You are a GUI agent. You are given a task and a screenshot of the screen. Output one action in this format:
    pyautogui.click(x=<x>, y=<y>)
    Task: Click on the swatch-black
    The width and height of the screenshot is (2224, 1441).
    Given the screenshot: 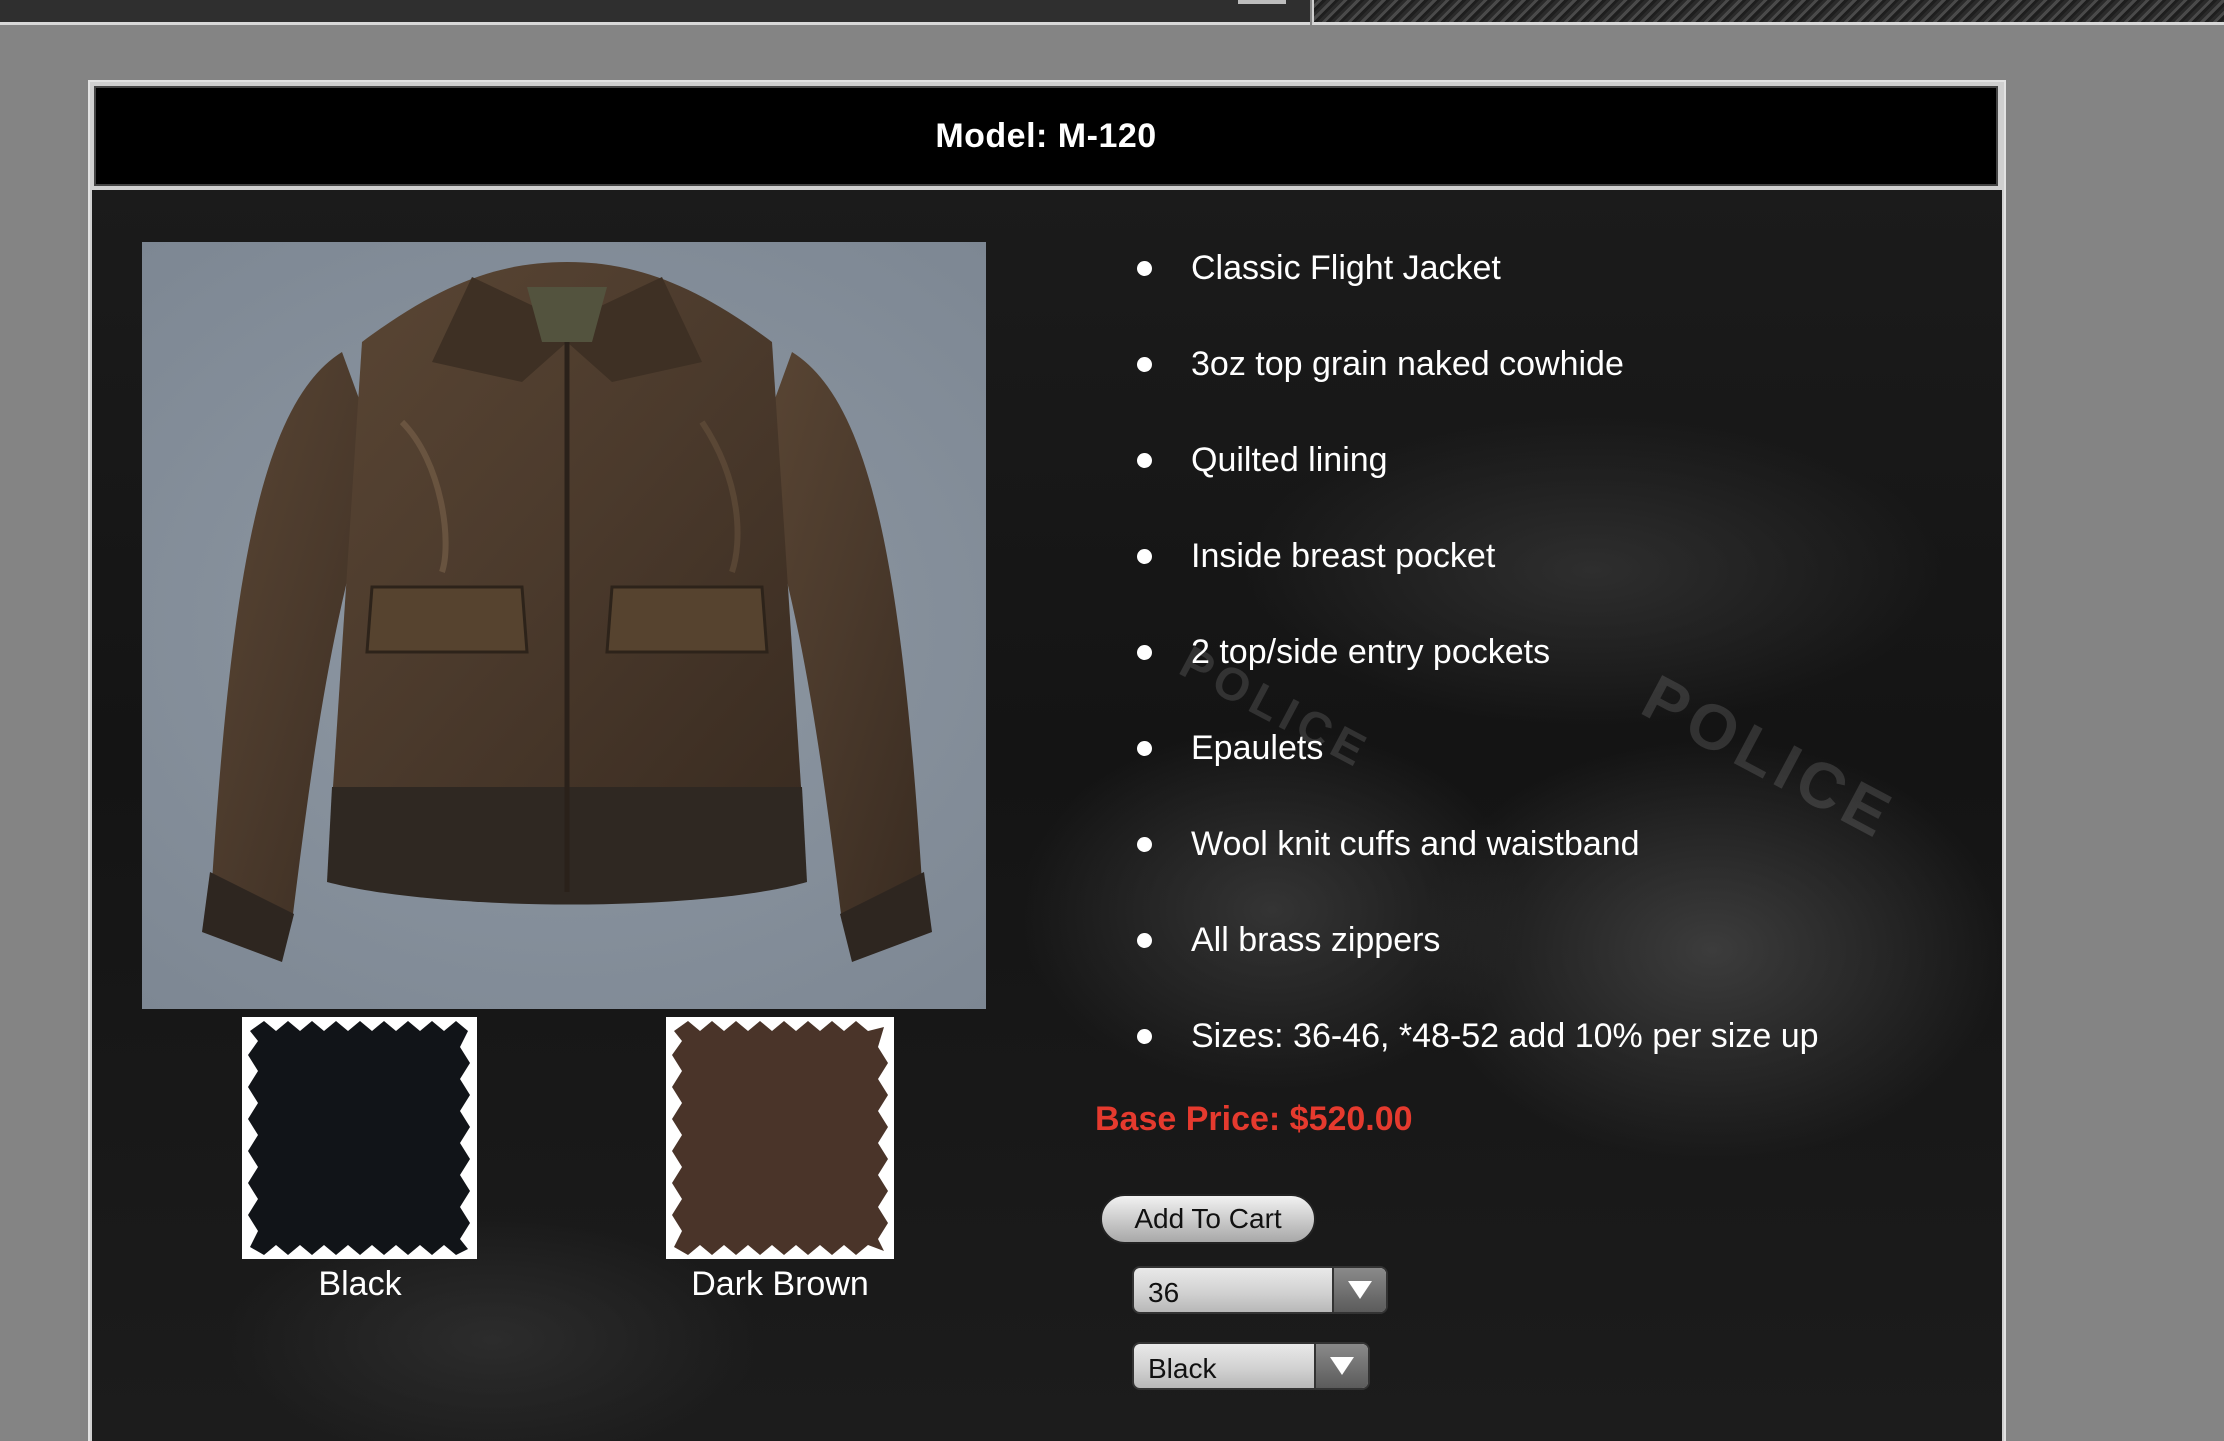 What is the action you would take?
    pyautogui.click(x=359, y=1138)
    